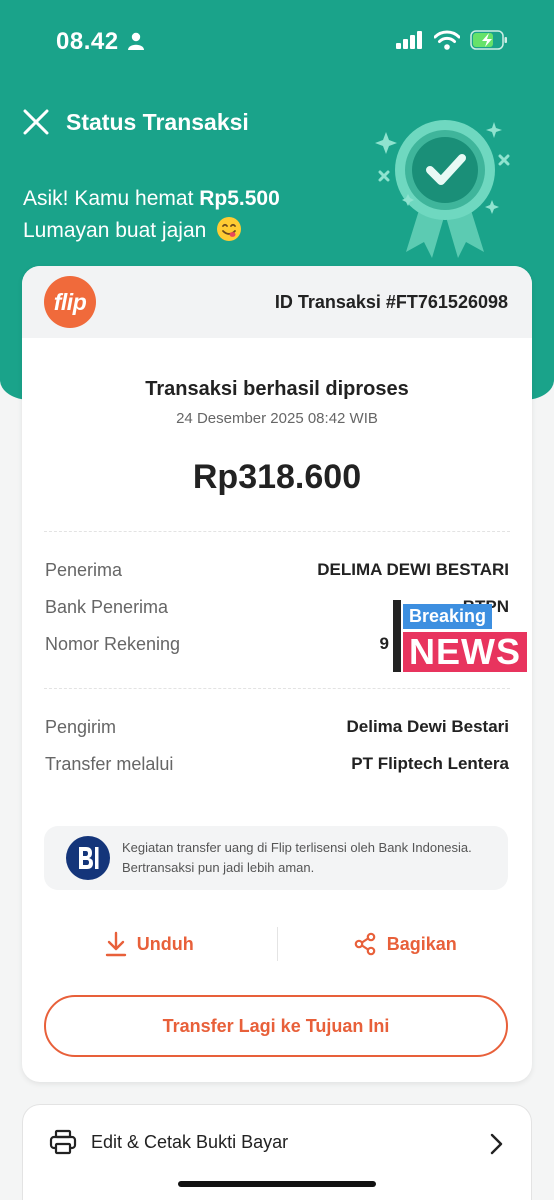  What do you see at coordinates (409, 40) in the screenshot?
I see `cellular-signal-icon` at bounding box center [409, 40].